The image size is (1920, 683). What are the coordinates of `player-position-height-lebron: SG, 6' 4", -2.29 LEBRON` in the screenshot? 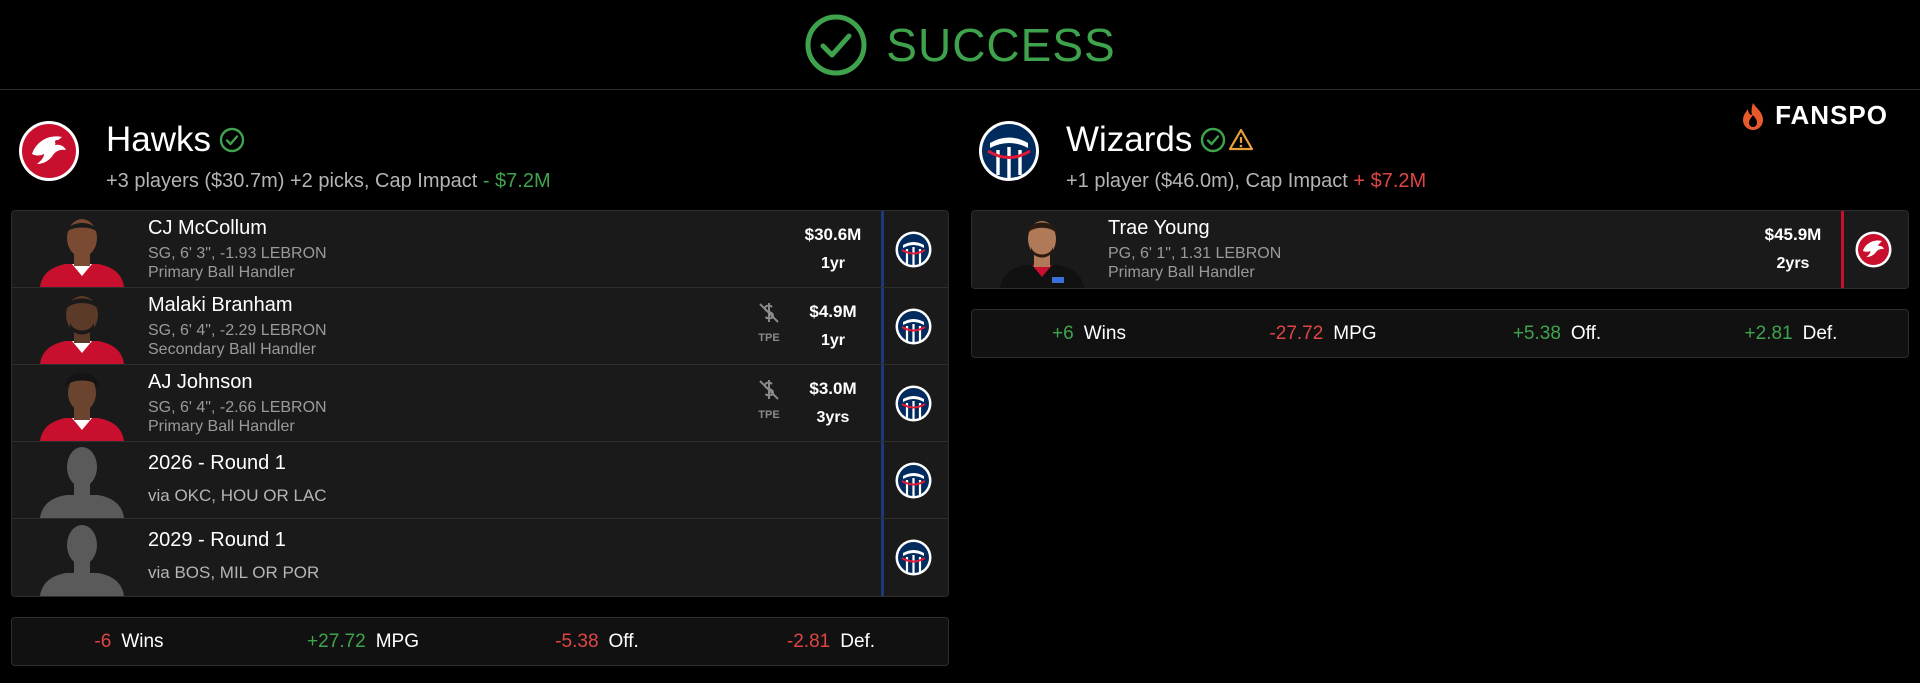 It's located at (237, 330).